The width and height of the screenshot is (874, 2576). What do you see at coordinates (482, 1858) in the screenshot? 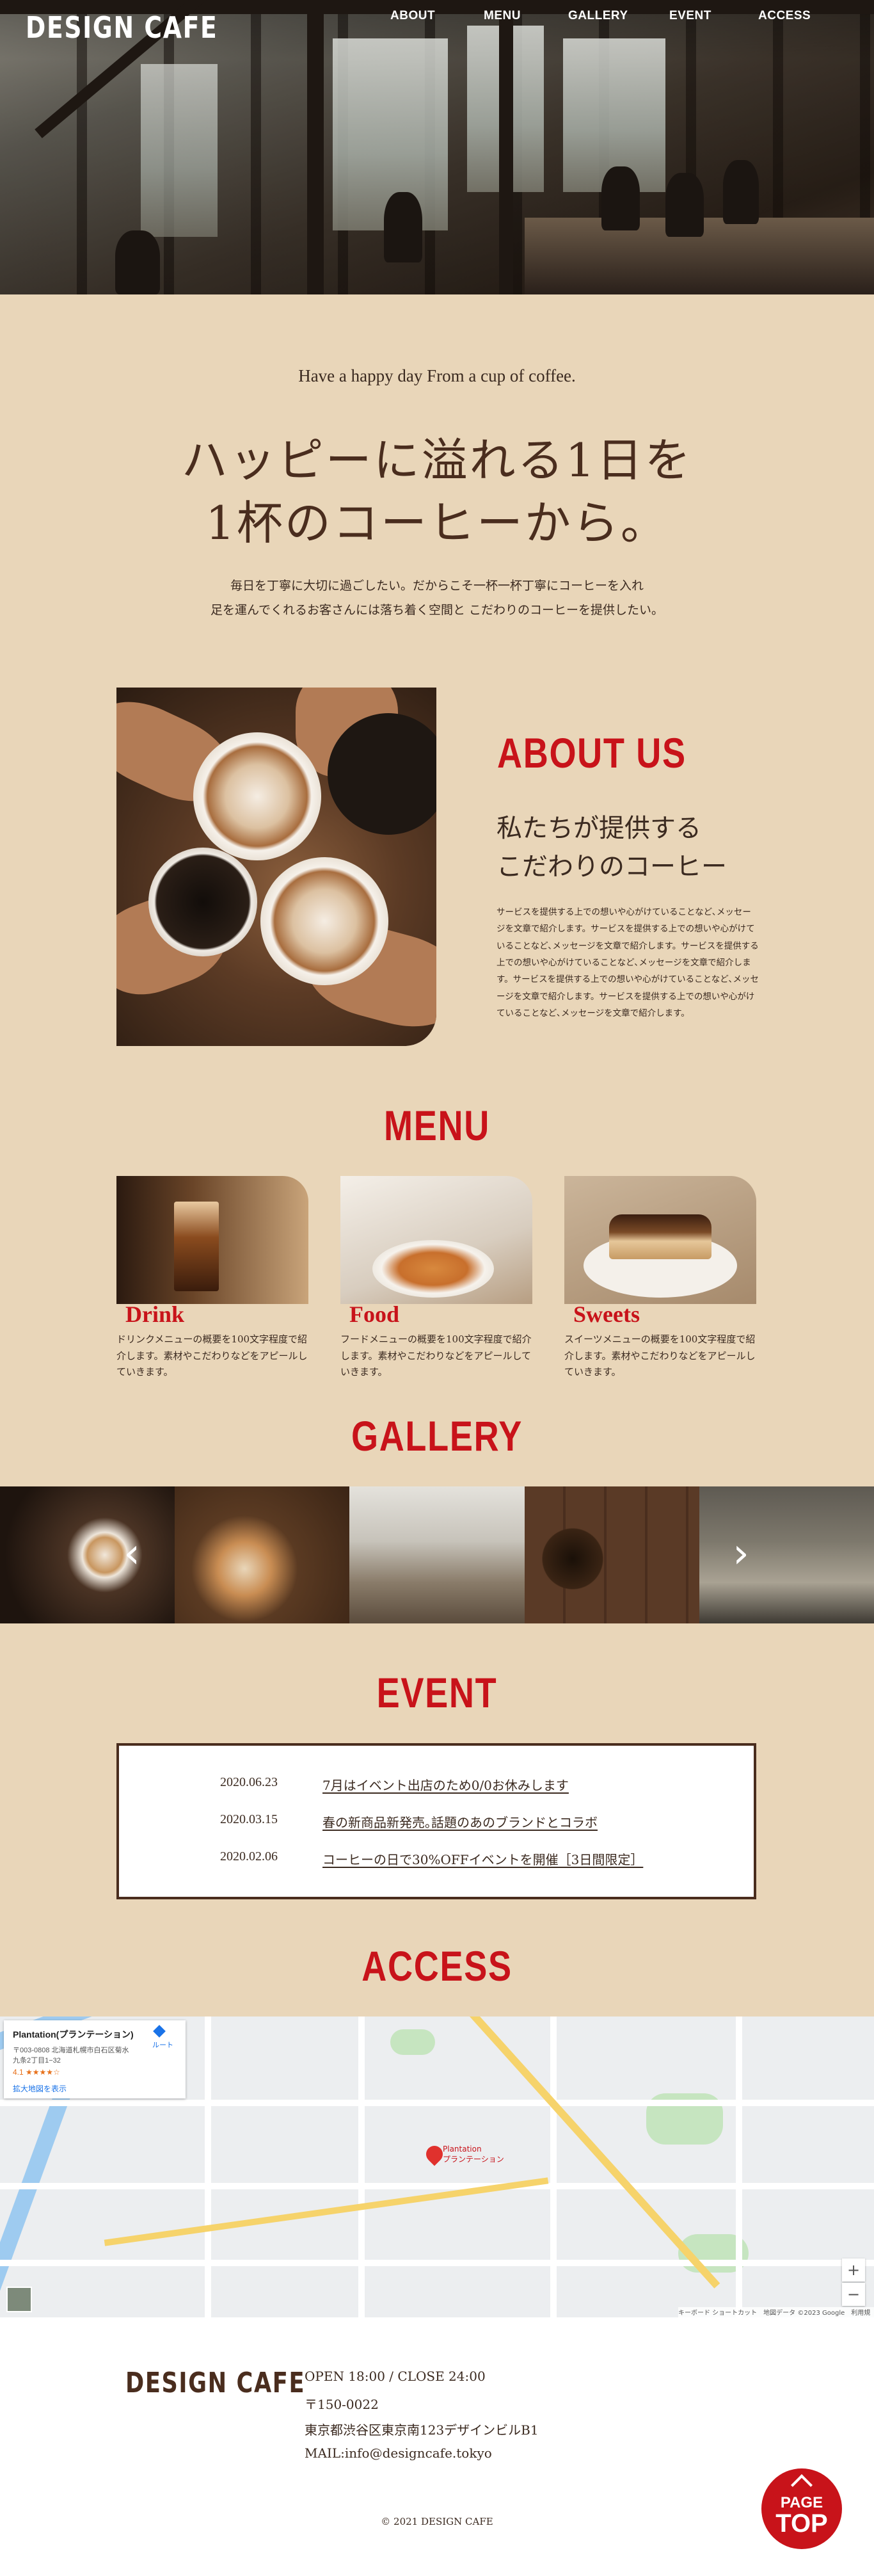
I see `event-link: コーヒーの日で30%OFFイベントを開催［3日間限定］` at bounding box center [482, 1858].